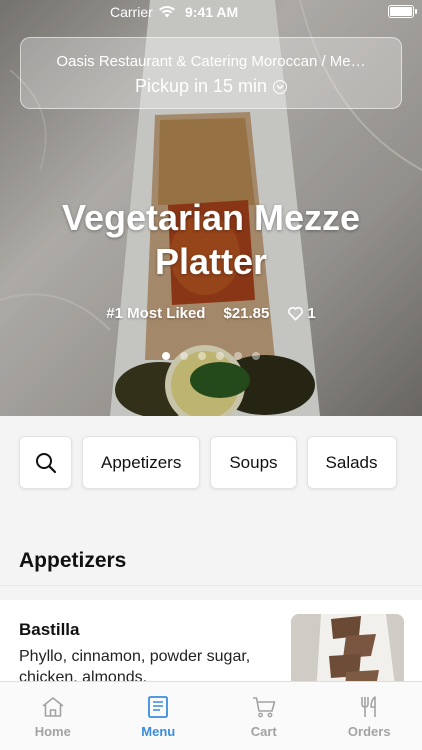 This screenshot has width=422, height=750. I want to click on tab-bar: Home Menu Cart Orders, so click(211, 715).